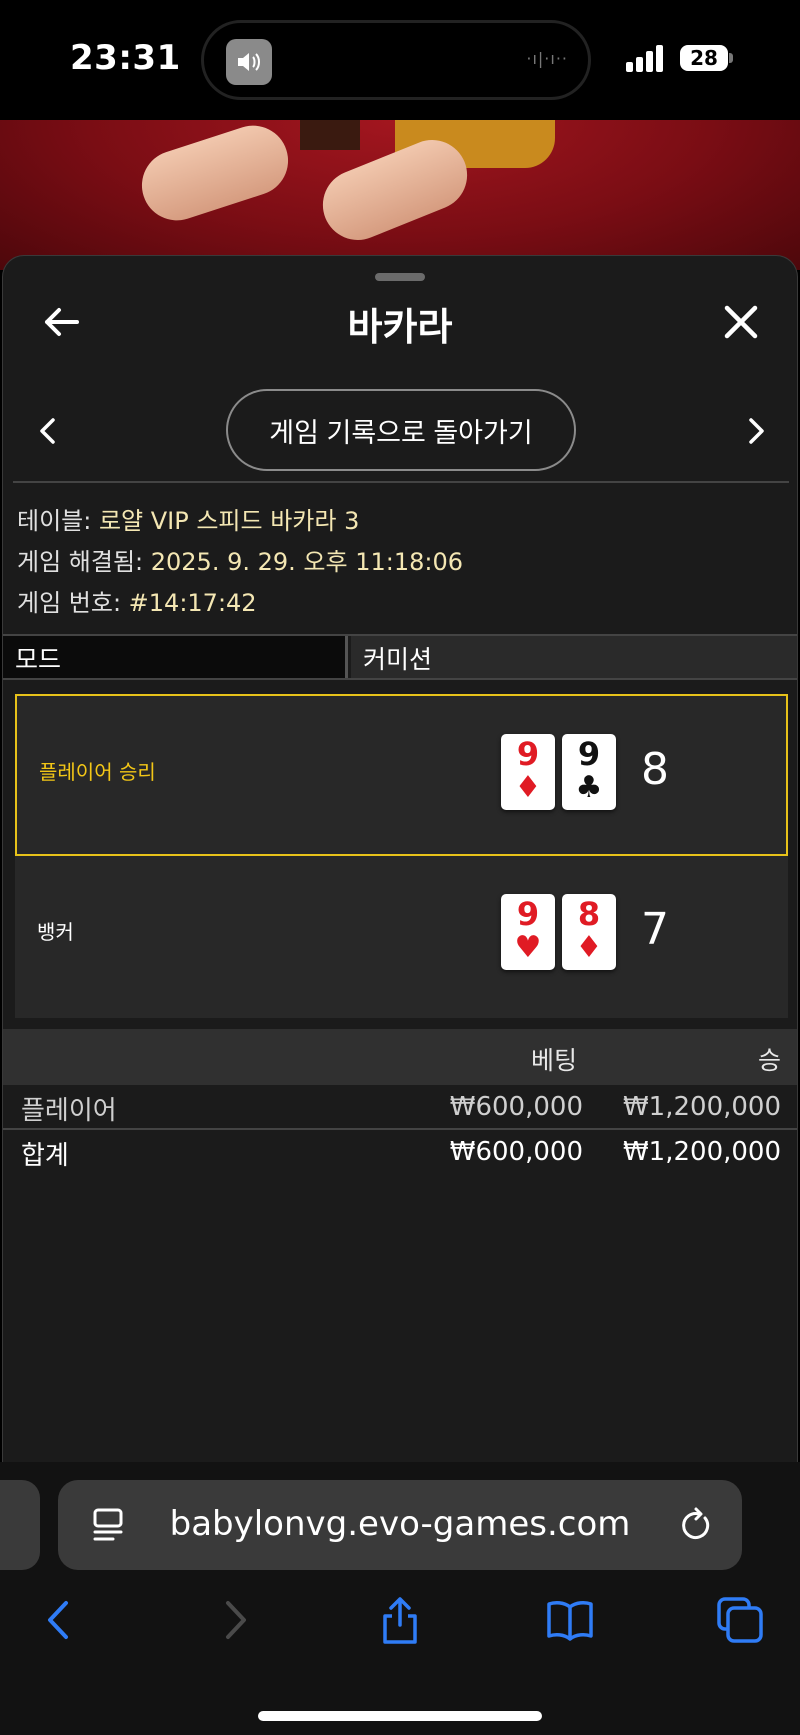  I want to click on table-row: 플레이어 ₩600,000 ₩1,200,000, so click(400, 1108).